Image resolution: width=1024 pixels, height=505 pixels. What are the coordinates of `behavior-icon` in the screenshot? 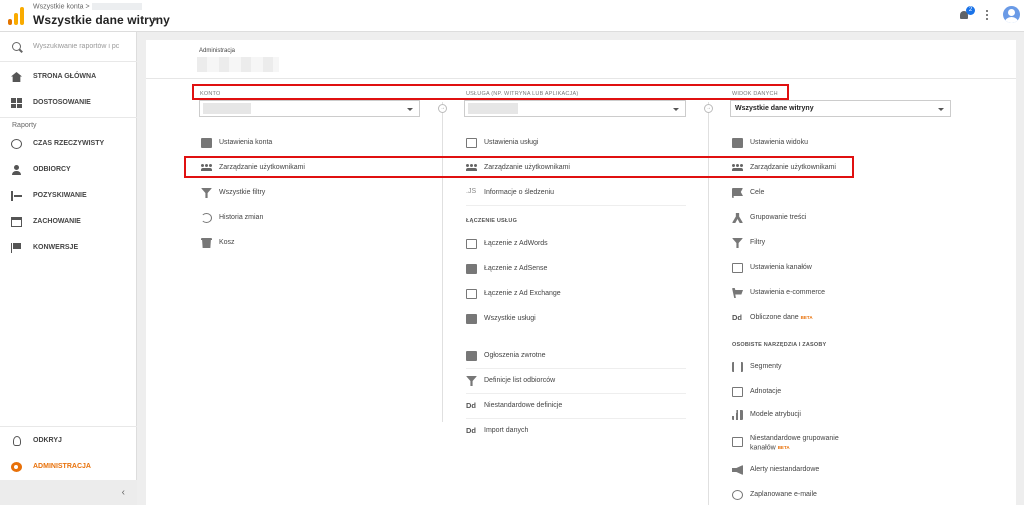 It's located at (16, 222).